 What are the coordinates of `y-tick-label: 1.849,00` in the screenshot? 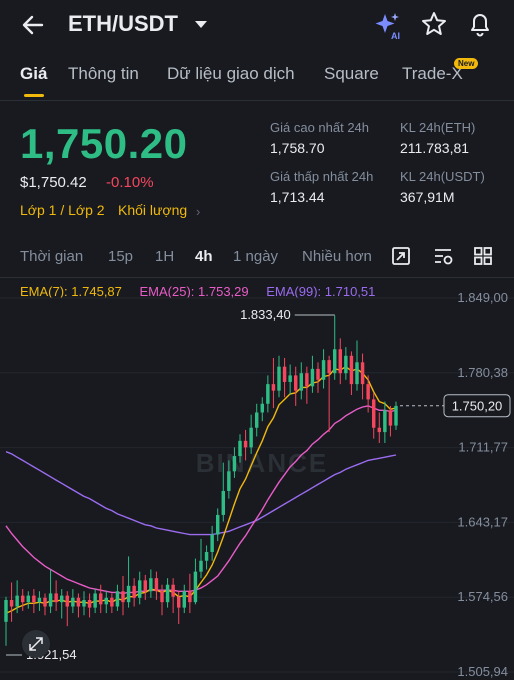 It's located at (482, 297).